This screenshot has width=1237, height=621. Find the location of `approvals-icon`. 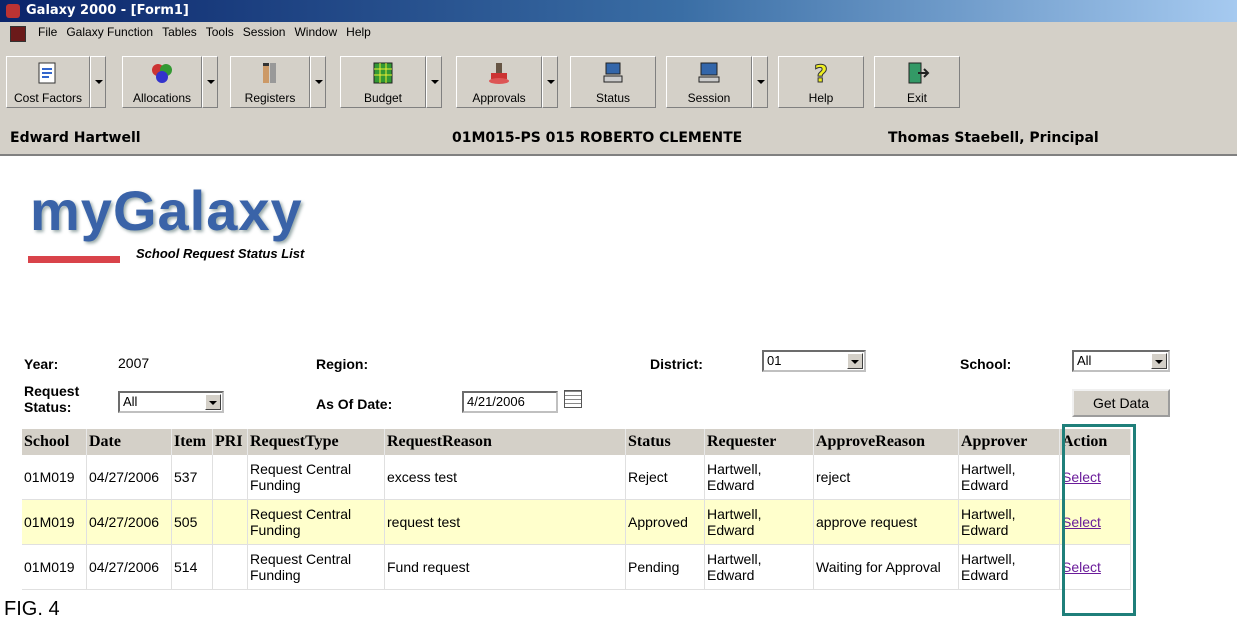

approvals-icon is located at coordinates (499, 73).